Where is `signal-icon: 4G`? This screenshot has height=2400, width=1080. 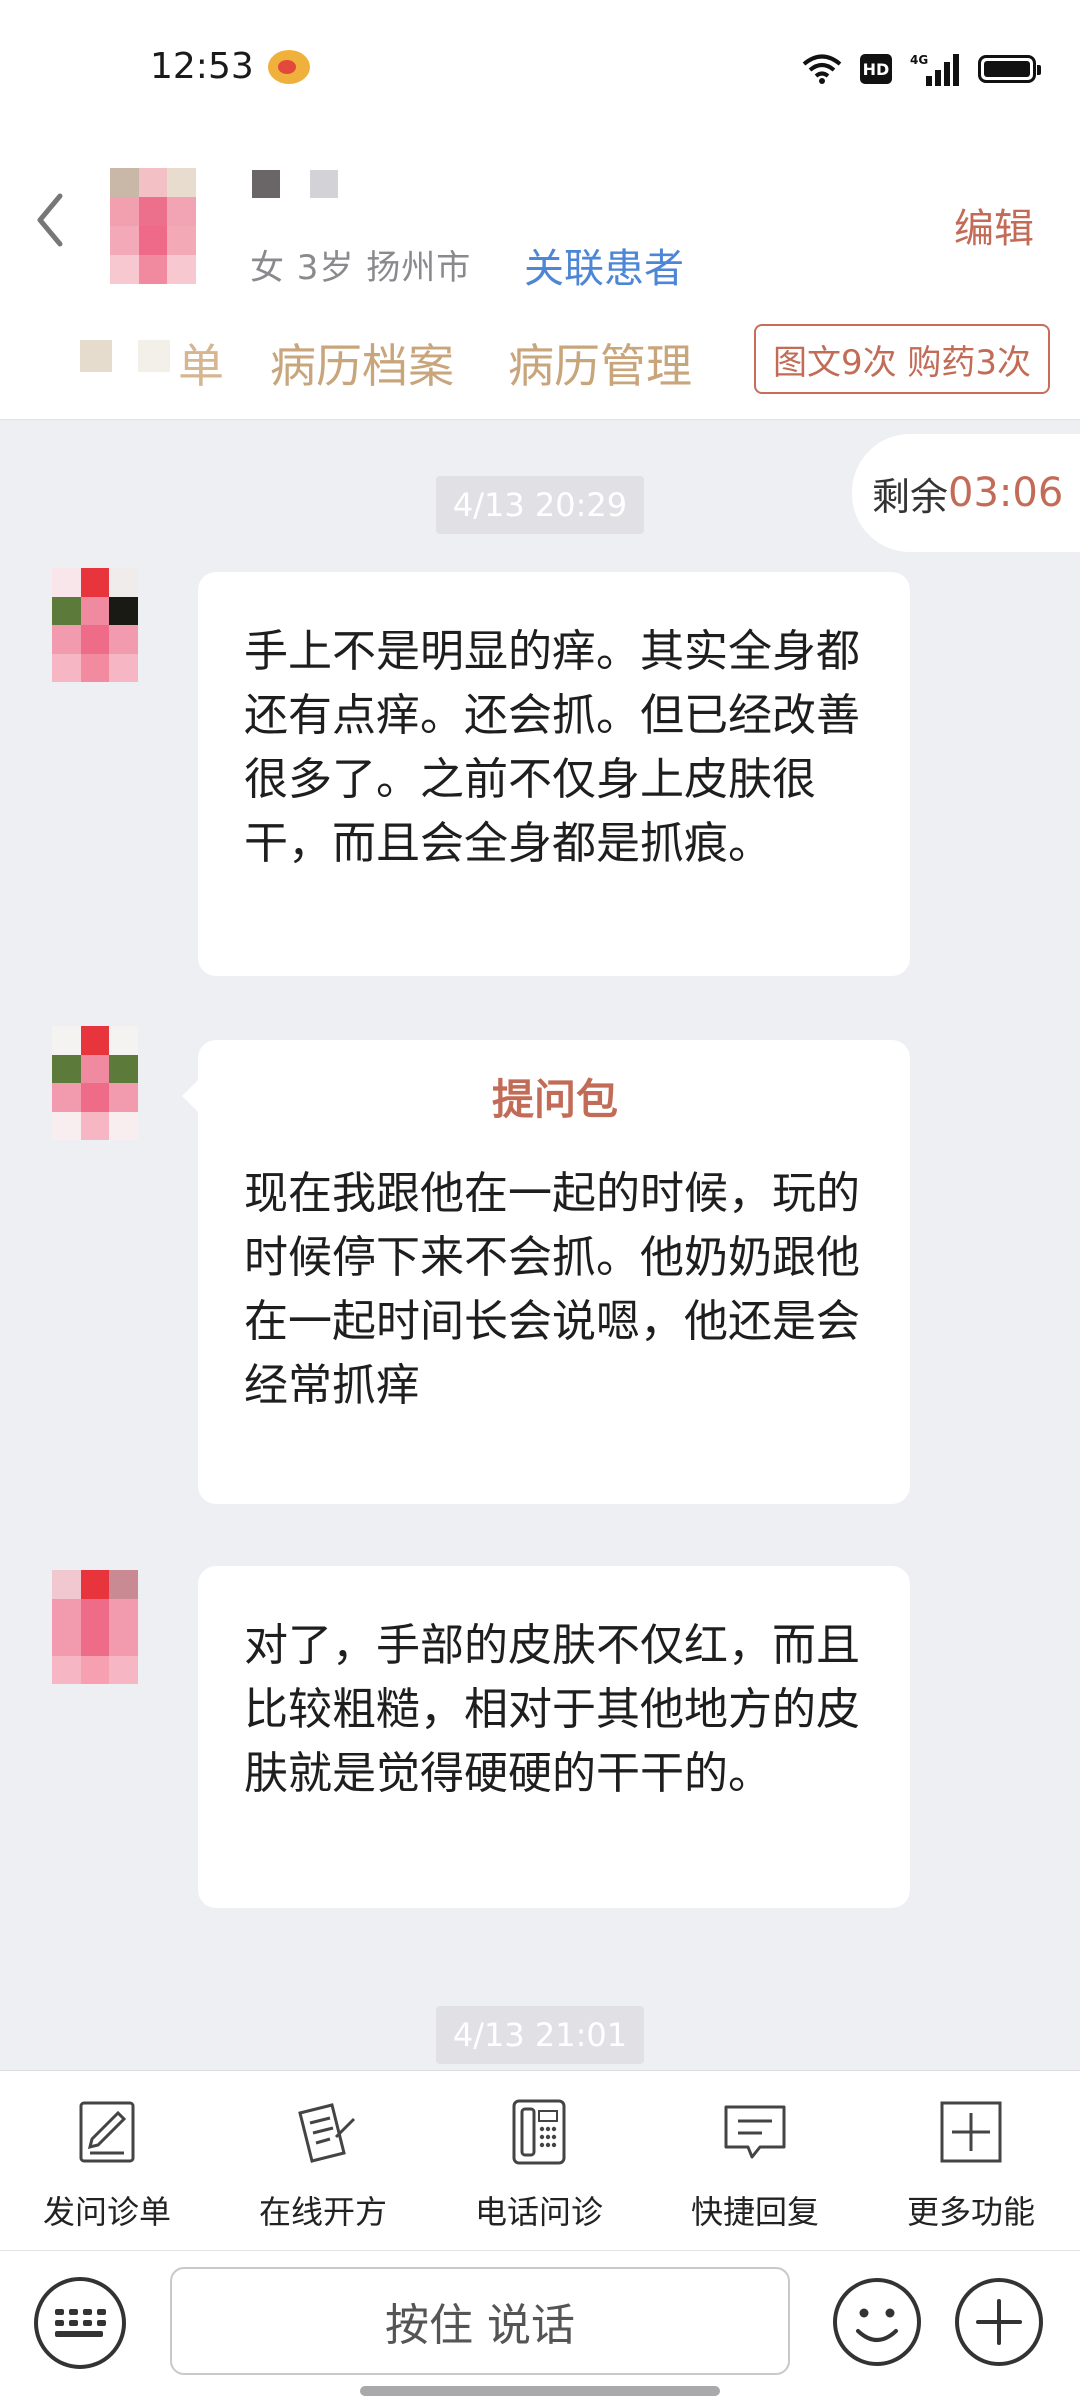
signal-icon: 4G is located at coordinates (934, 69).